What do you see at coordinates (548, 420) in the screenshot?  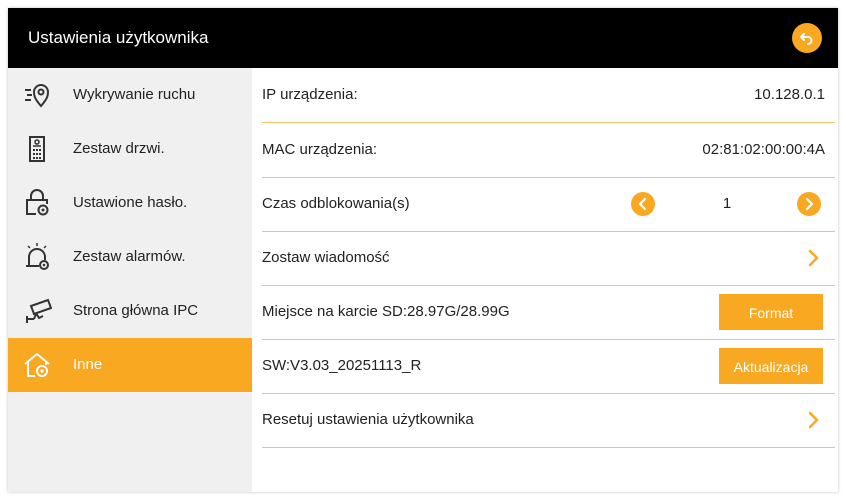 I see `reset-settings-row: Resetuj ustawienia użytkownika` at bounding box center [548, 420].